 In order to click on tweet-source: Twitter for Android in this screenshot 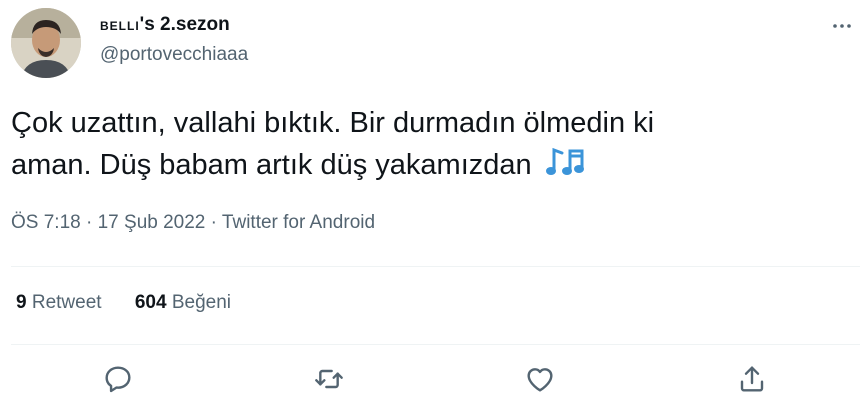, I will do `click(298, 222)`.